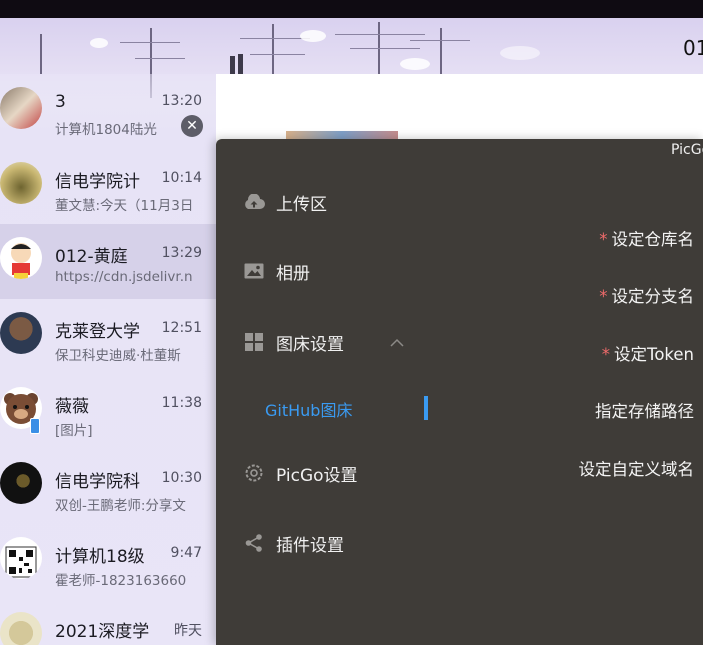 This screenshot has width=703, height=645. Describe the element at coordinates (181, 178) in the screenshot. I see `chat-time: 10:14` at that location.